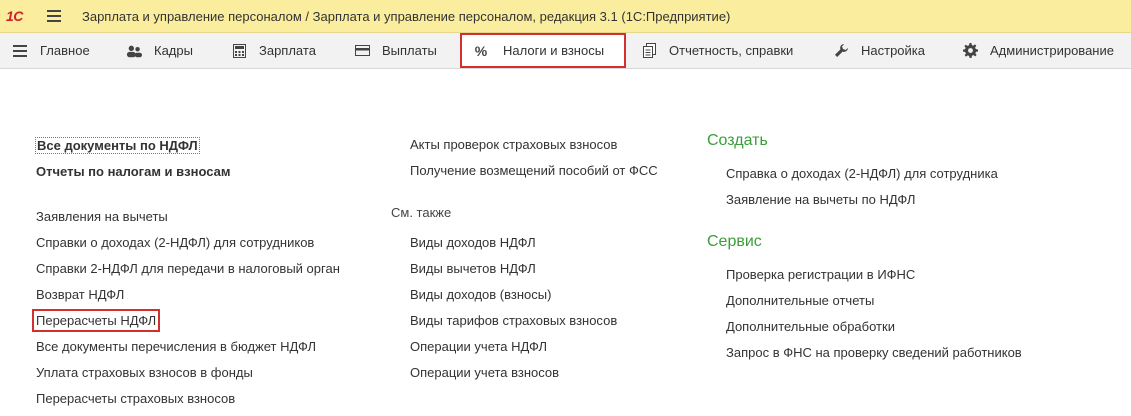 Image resolution: width=1131 pixels, height=416 pixels. What do you see at coordinates (820, 274) in the screenshot?
I see `link-ifns-registration-check: Проверка регистрации в ИФНС` at bounding box center [820, 274].